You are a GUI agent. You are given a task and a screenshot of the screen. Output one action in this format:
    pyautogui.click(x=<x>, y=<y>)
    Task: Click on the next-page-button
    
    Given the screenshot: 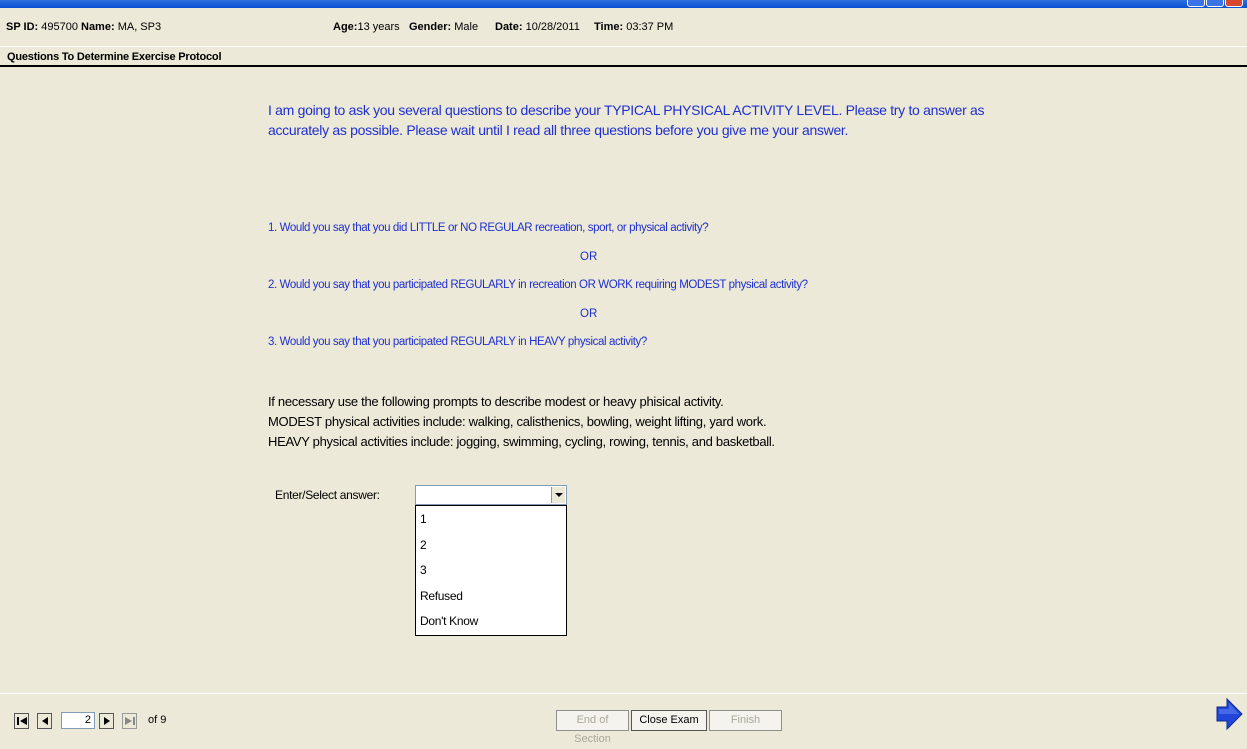 What is the action you would take?
    pyautogui.click(x=106, y=721)
    